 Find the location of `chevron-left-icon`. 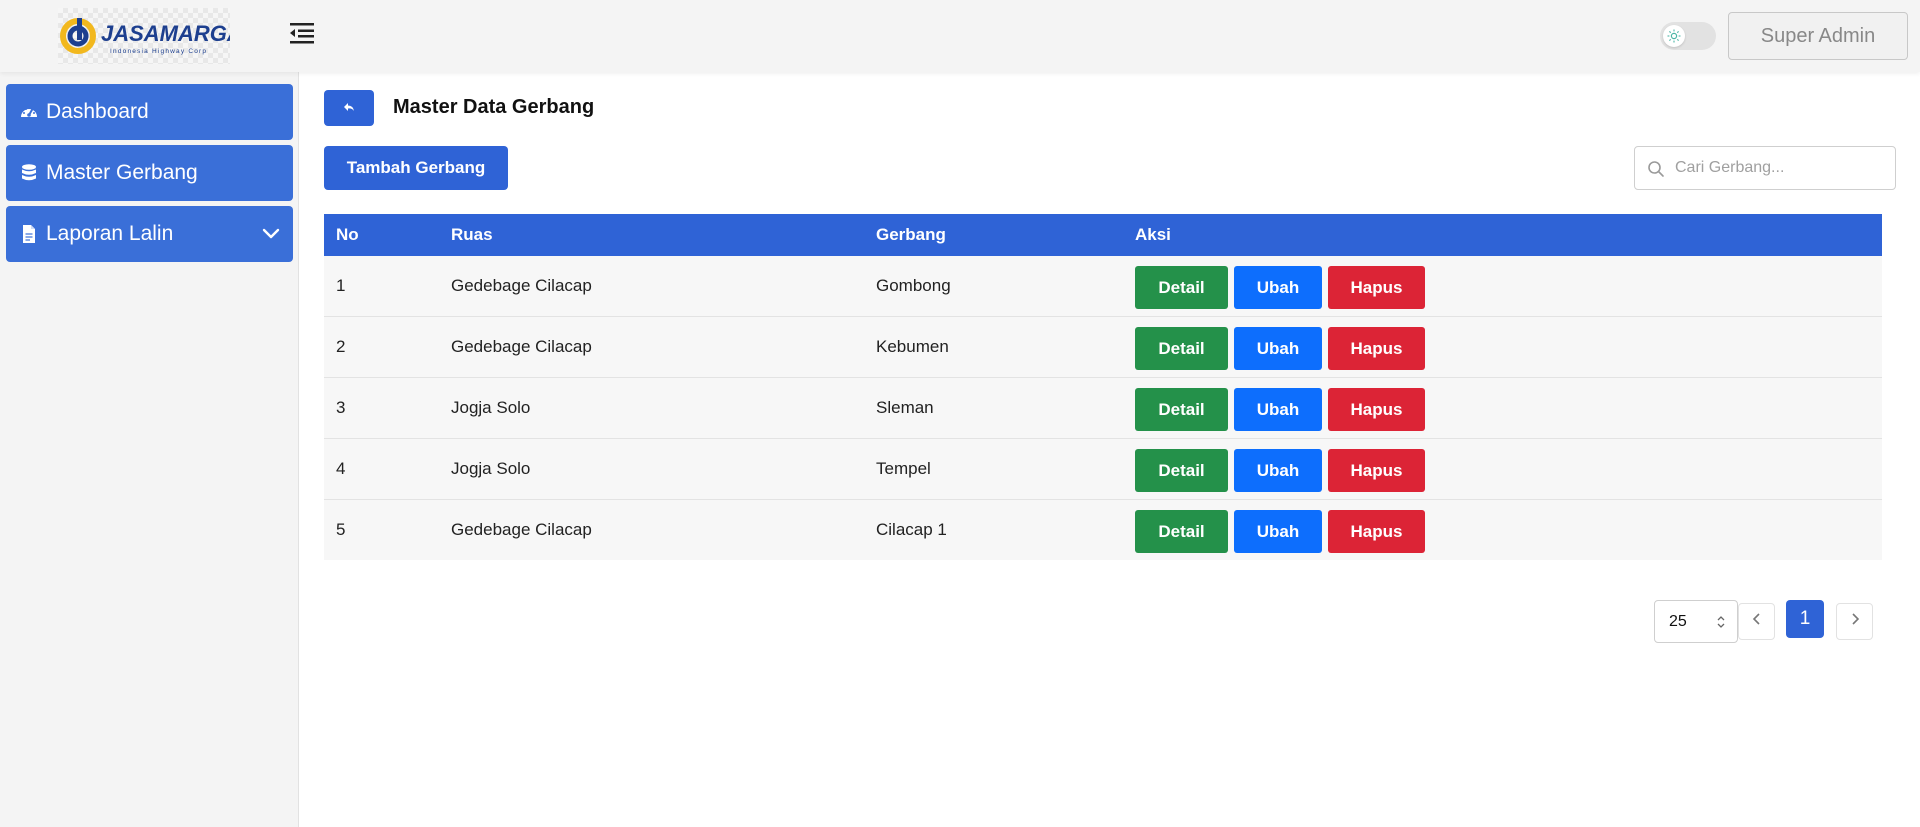

chevron-left-icon is located at coordinates (1757, 621).